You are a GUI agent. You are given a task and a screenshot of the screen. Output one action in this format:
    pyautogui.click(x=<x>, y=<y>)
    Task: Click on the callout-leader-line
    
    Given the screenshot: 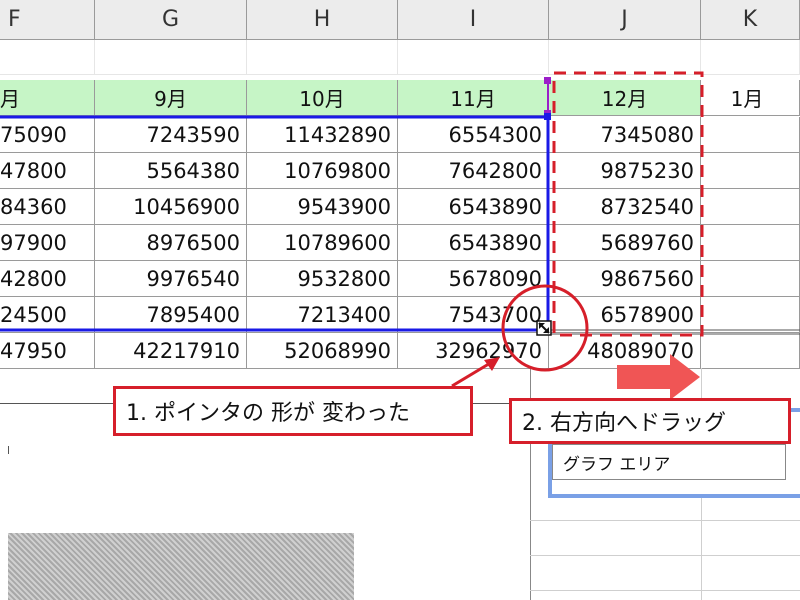 What is the action you would take?
    pyautogui.click(x=472, y=374)
    